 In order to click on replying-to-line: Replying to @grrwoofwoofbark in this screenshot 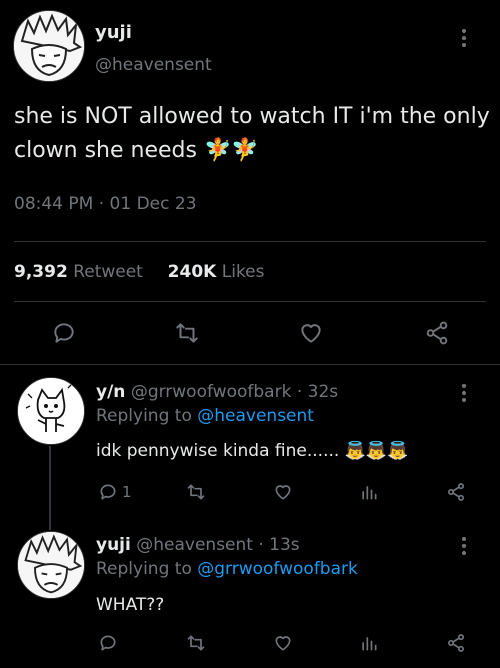, I will do `click(227, 569)`.